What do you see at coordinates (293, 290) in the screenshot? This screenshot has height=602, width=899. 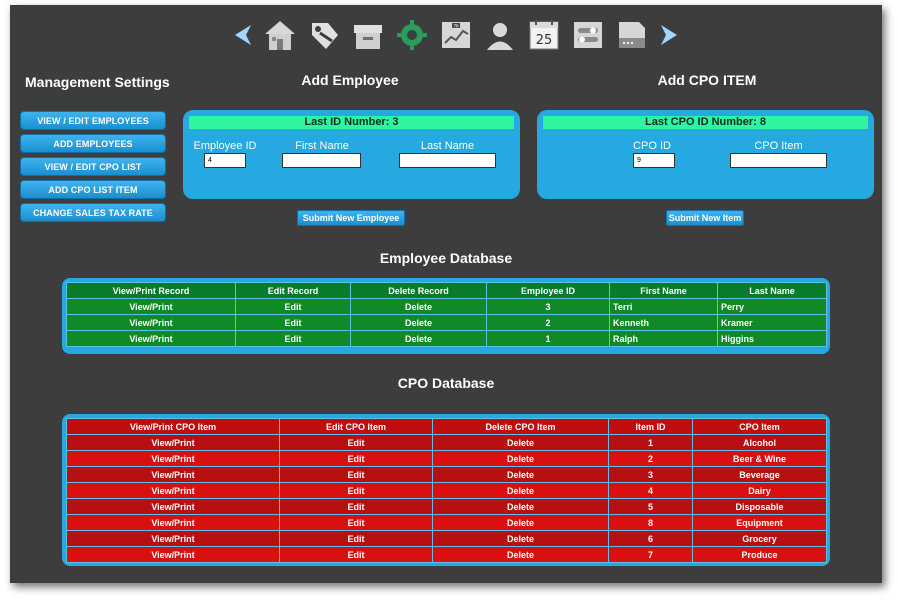 I see `header-edit-record: Edit Record` at bounding box center [293, 290].